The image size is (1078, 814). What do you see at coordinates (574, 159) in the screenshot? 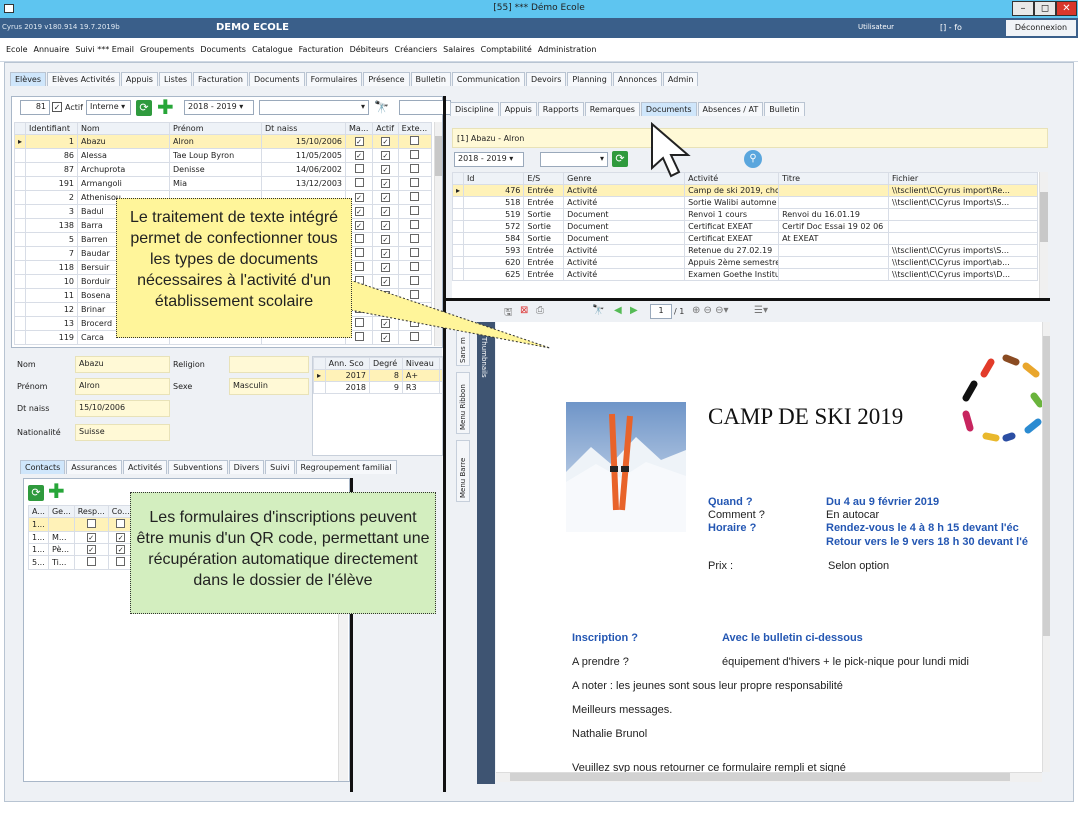
I see `docs-filter-select: ▾` at bounding box center [574, 159].